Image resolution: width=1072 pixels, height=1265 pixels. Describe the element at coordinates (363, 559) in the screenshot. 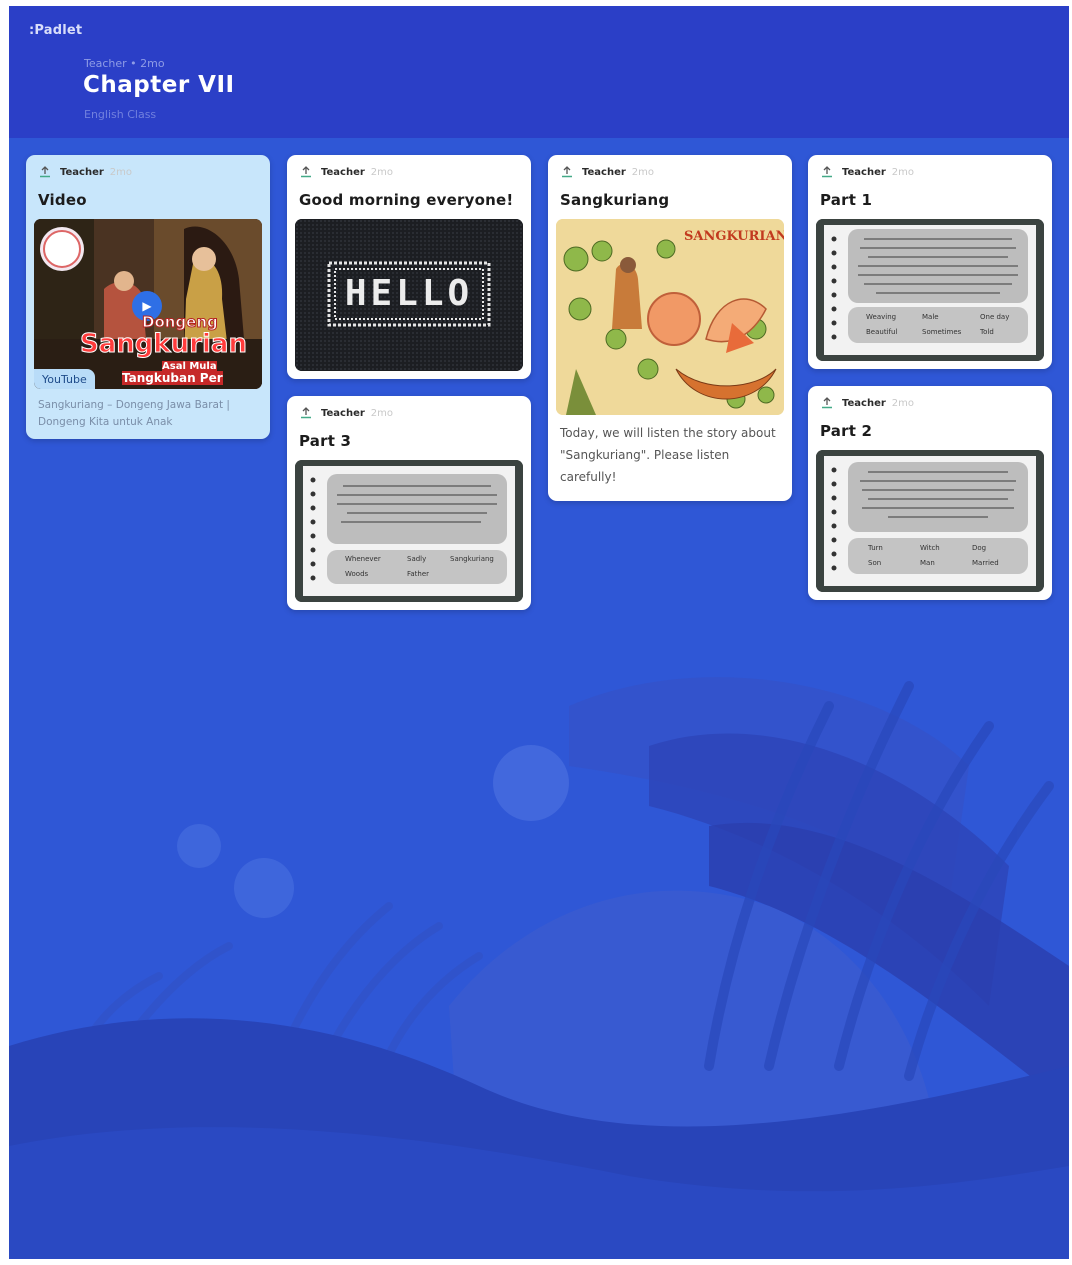

I see `worksheet-word: Whenever` at that location.